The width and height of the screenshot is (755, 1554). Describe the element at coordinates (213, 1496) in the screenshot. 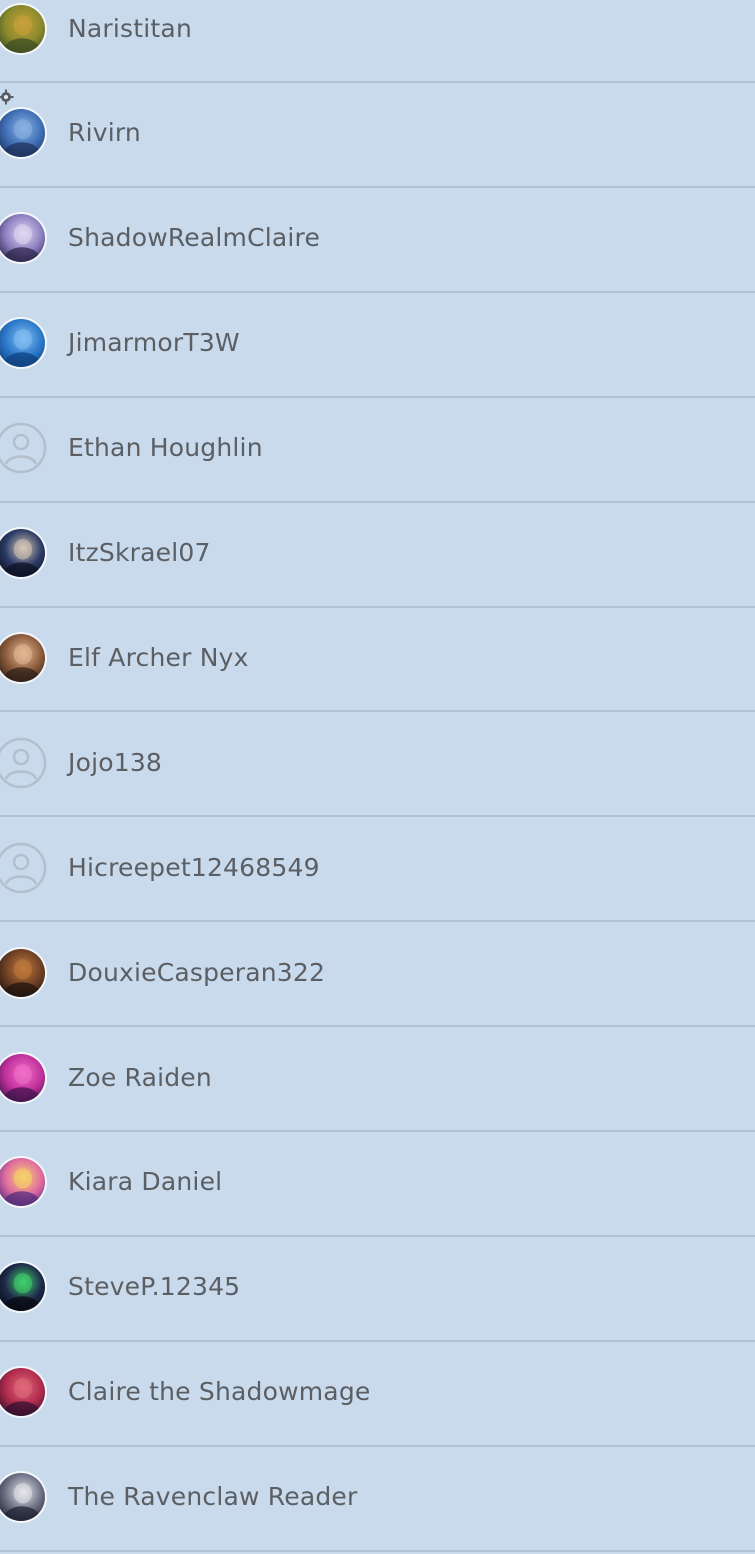

I see `username-label: The Ravenclaw Reader` at that location.